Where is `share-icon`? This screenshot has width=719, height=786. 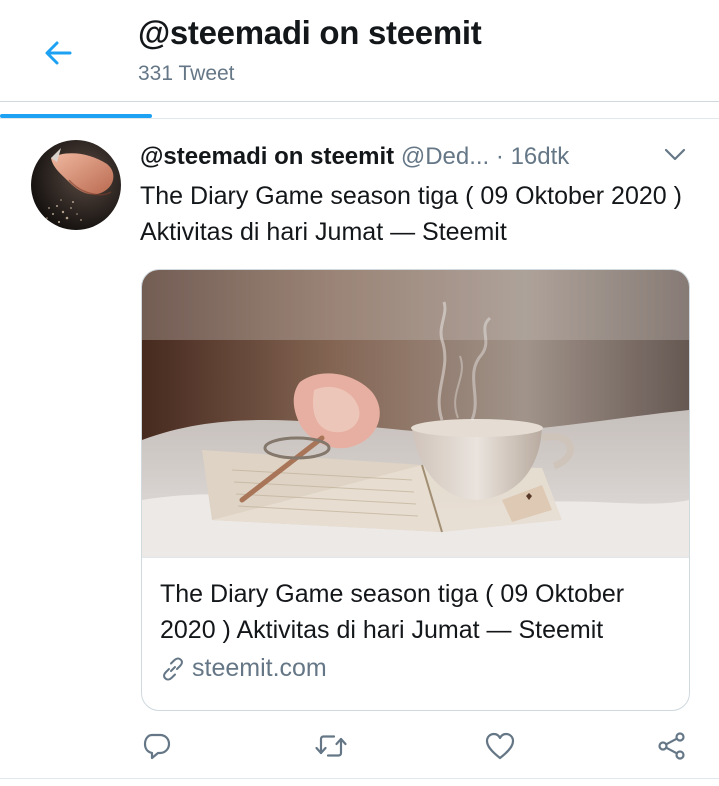
share-icon is located at coordinates (671, 746).